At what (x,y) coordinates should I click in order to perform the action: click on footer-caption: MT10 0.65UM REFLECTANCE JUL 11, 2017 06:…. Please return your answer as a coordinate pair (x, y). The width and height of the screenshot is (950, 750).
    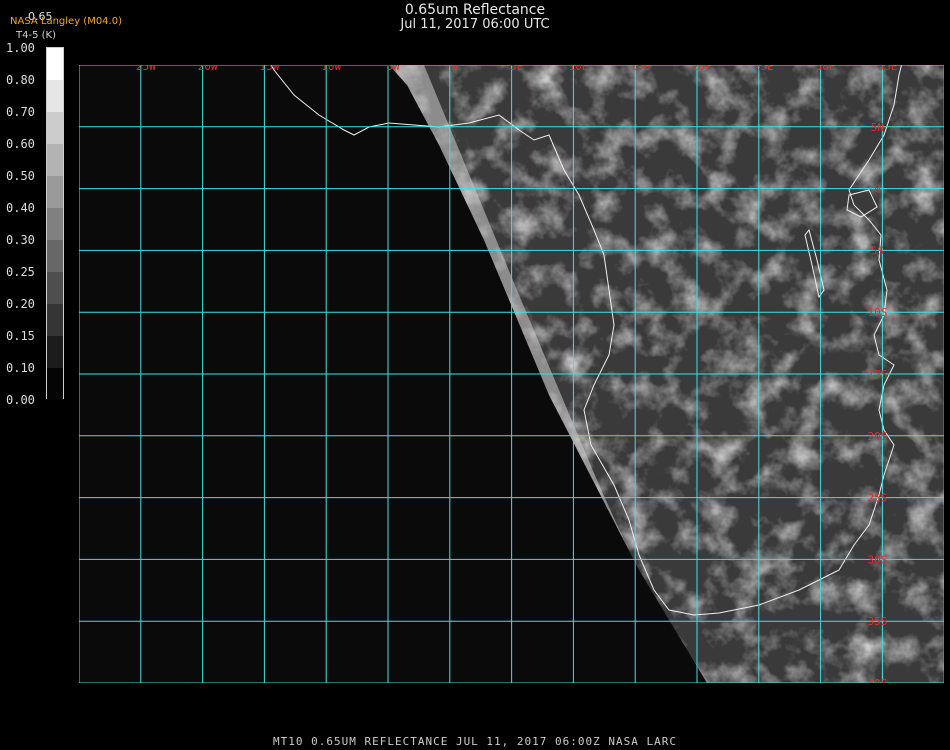
    Looking at the image, I should click on (475, 741).